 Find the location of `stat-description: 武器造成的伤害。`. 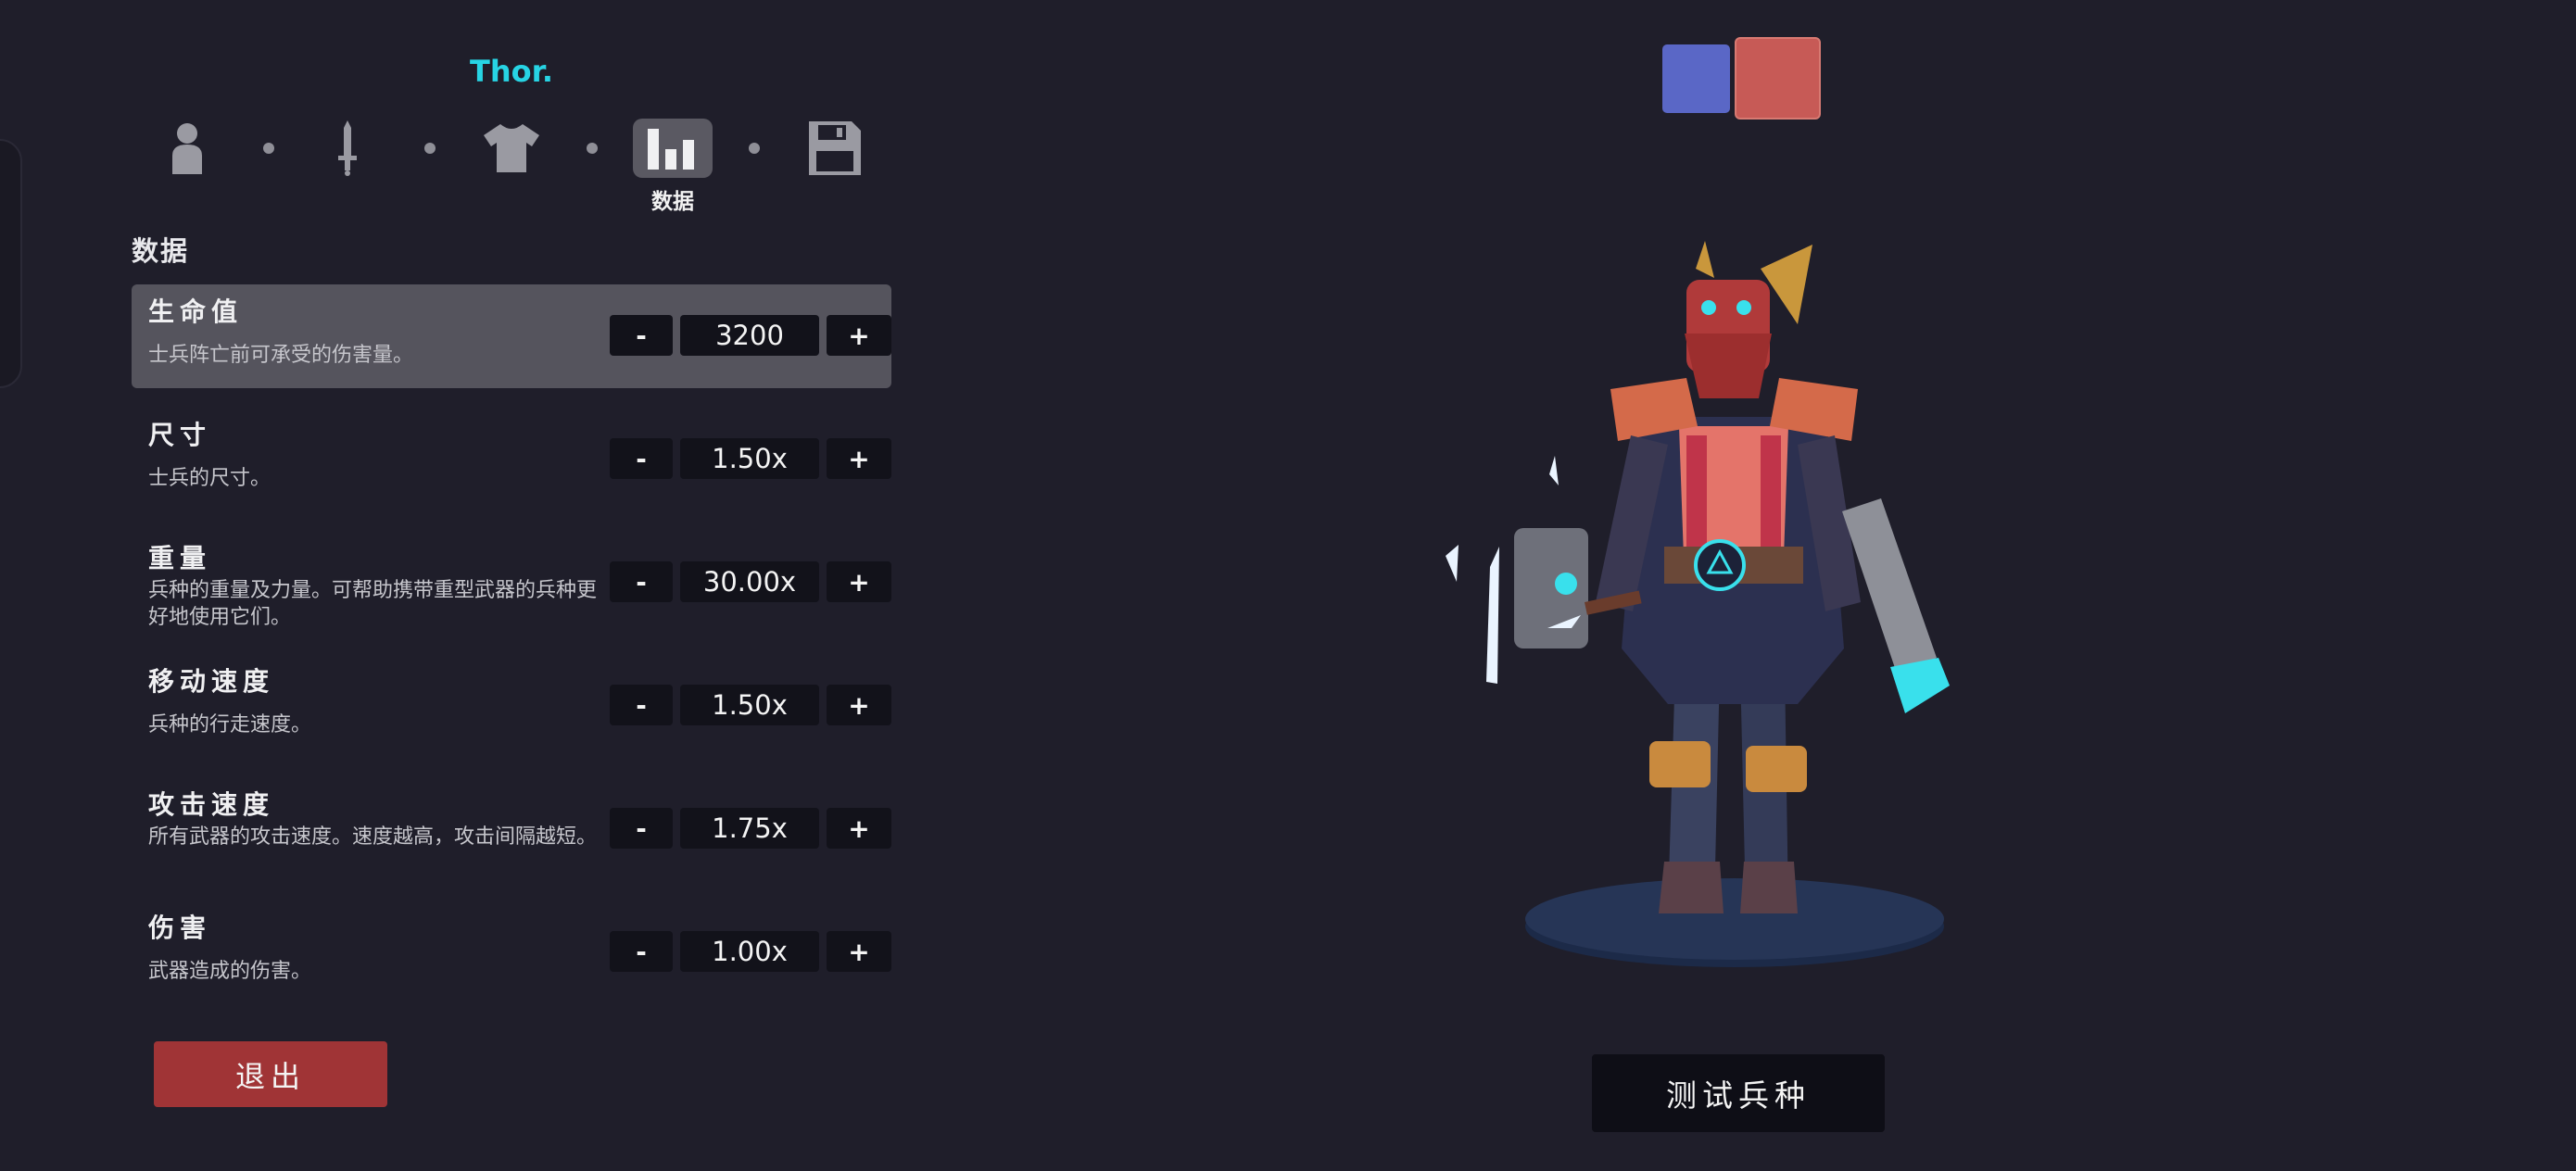

stat-description: 武器造成的伤害。 is located at coordinates (230, 971).